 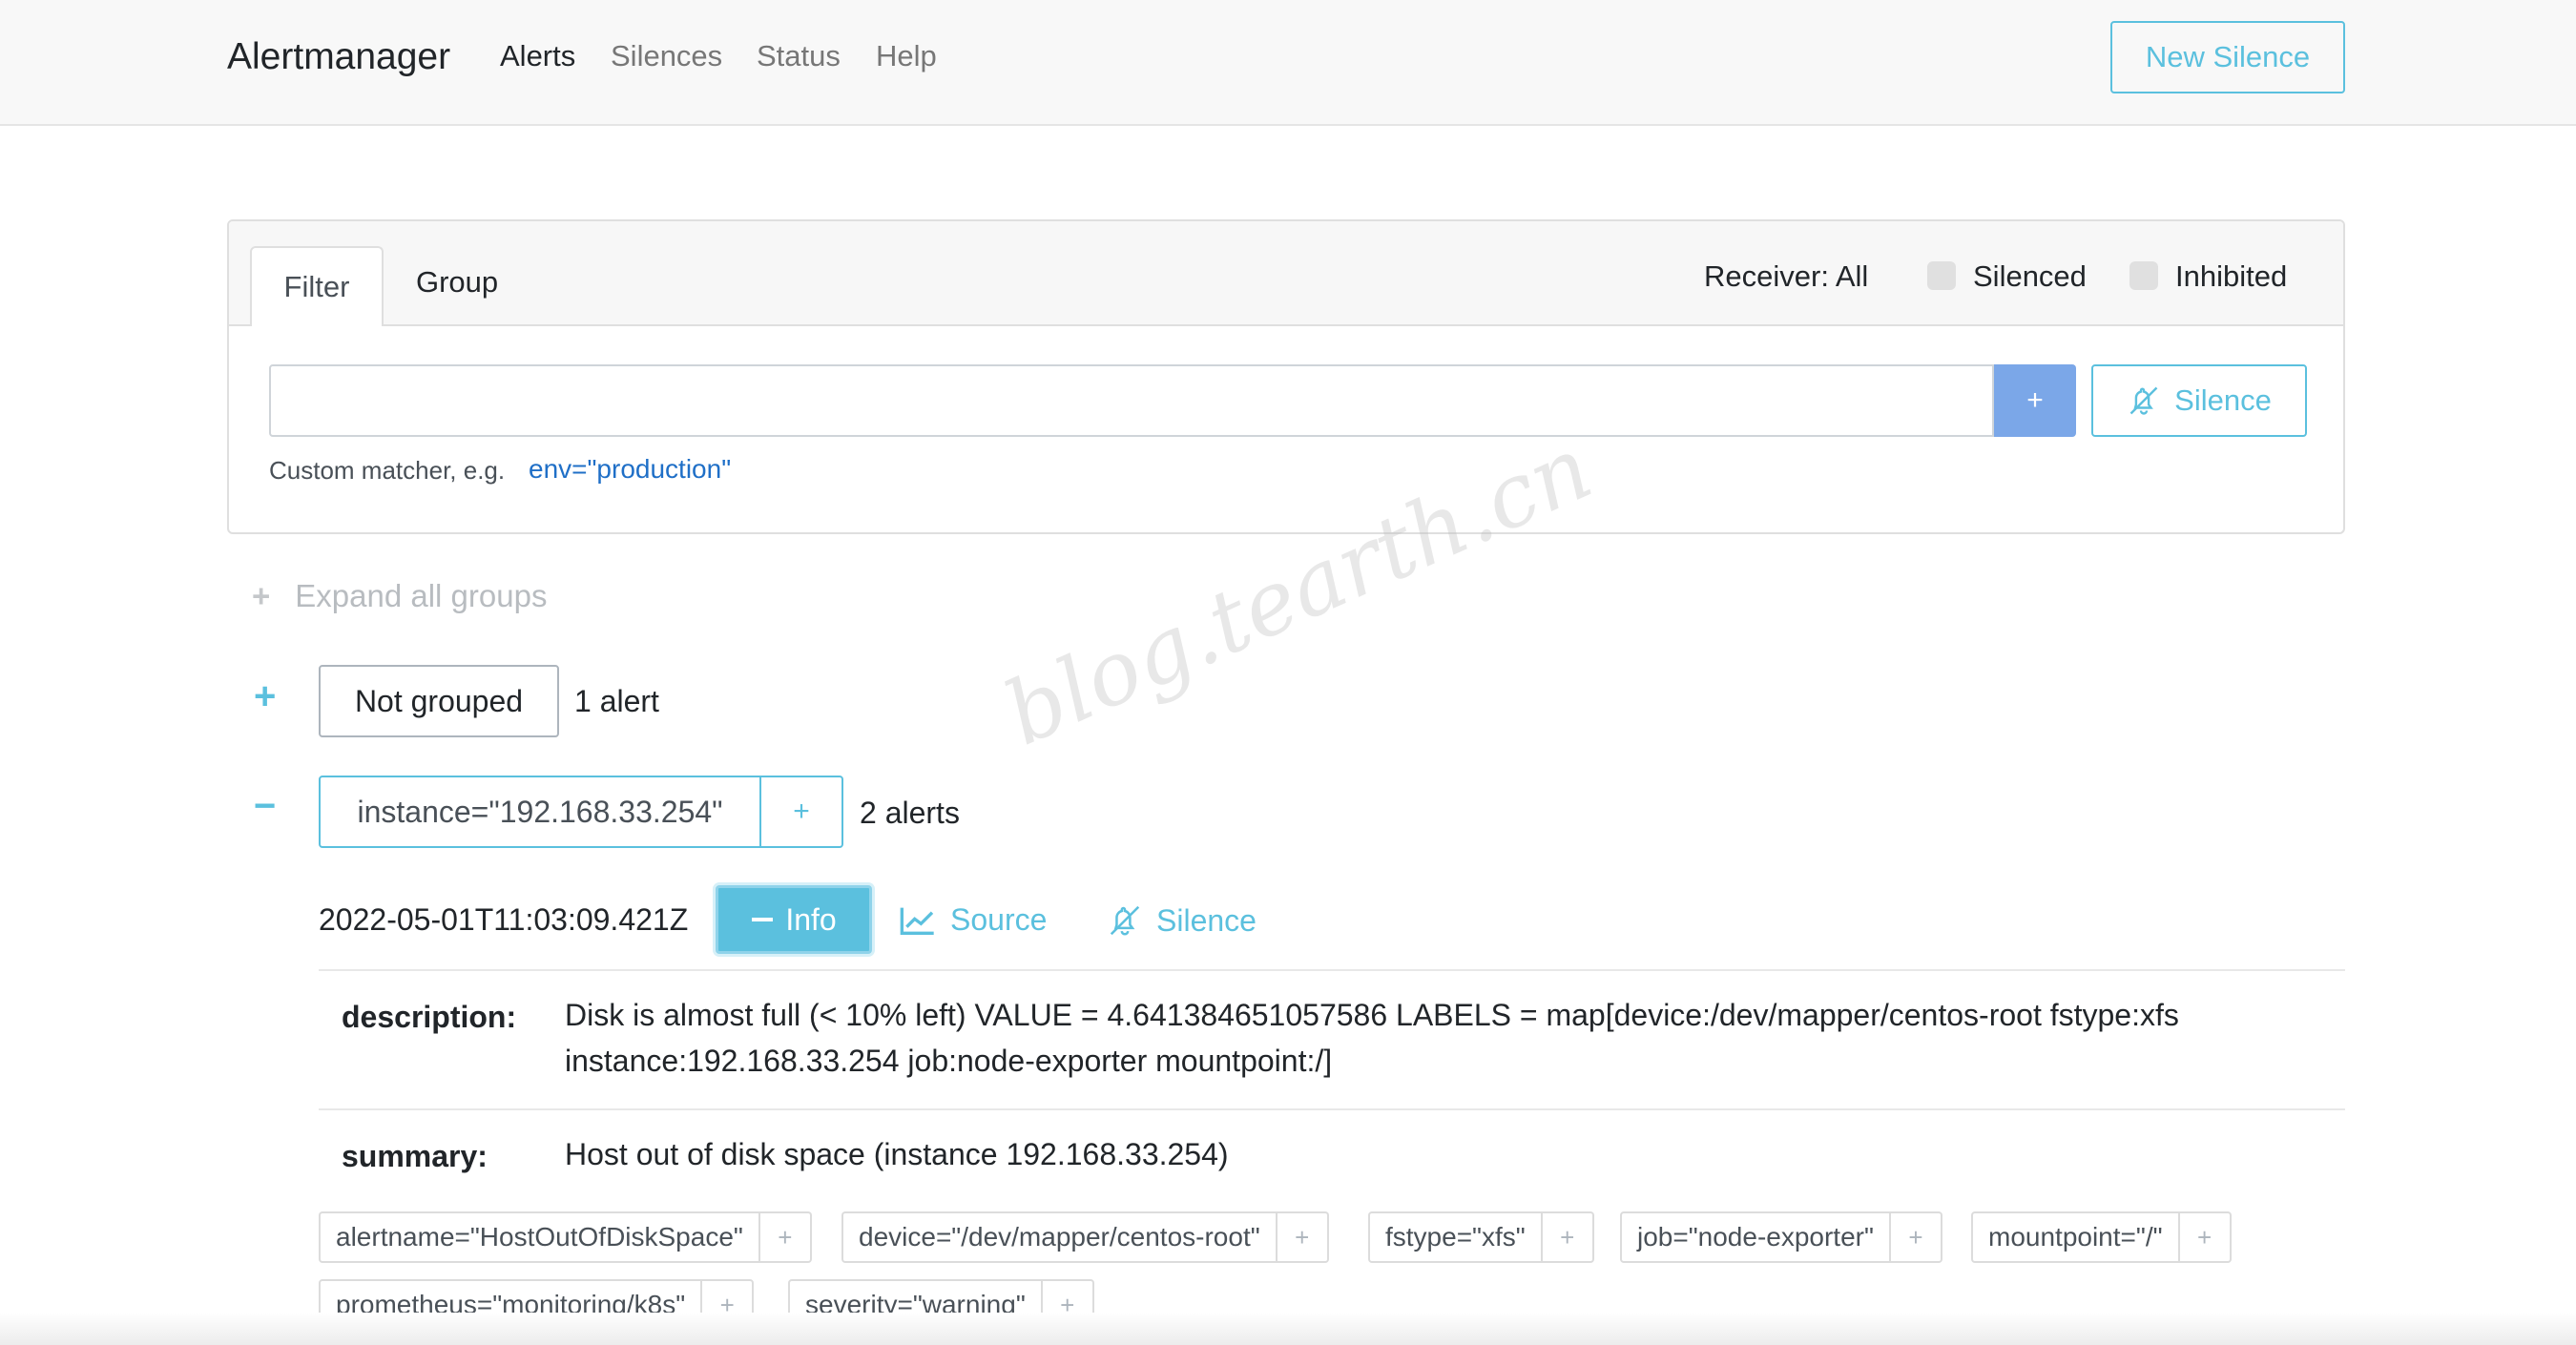 What do you see at coordinates (1455, 1237) in the screenshot?
I see `label-text: fstype="xfs"` at bounding box center [1455, 1237].